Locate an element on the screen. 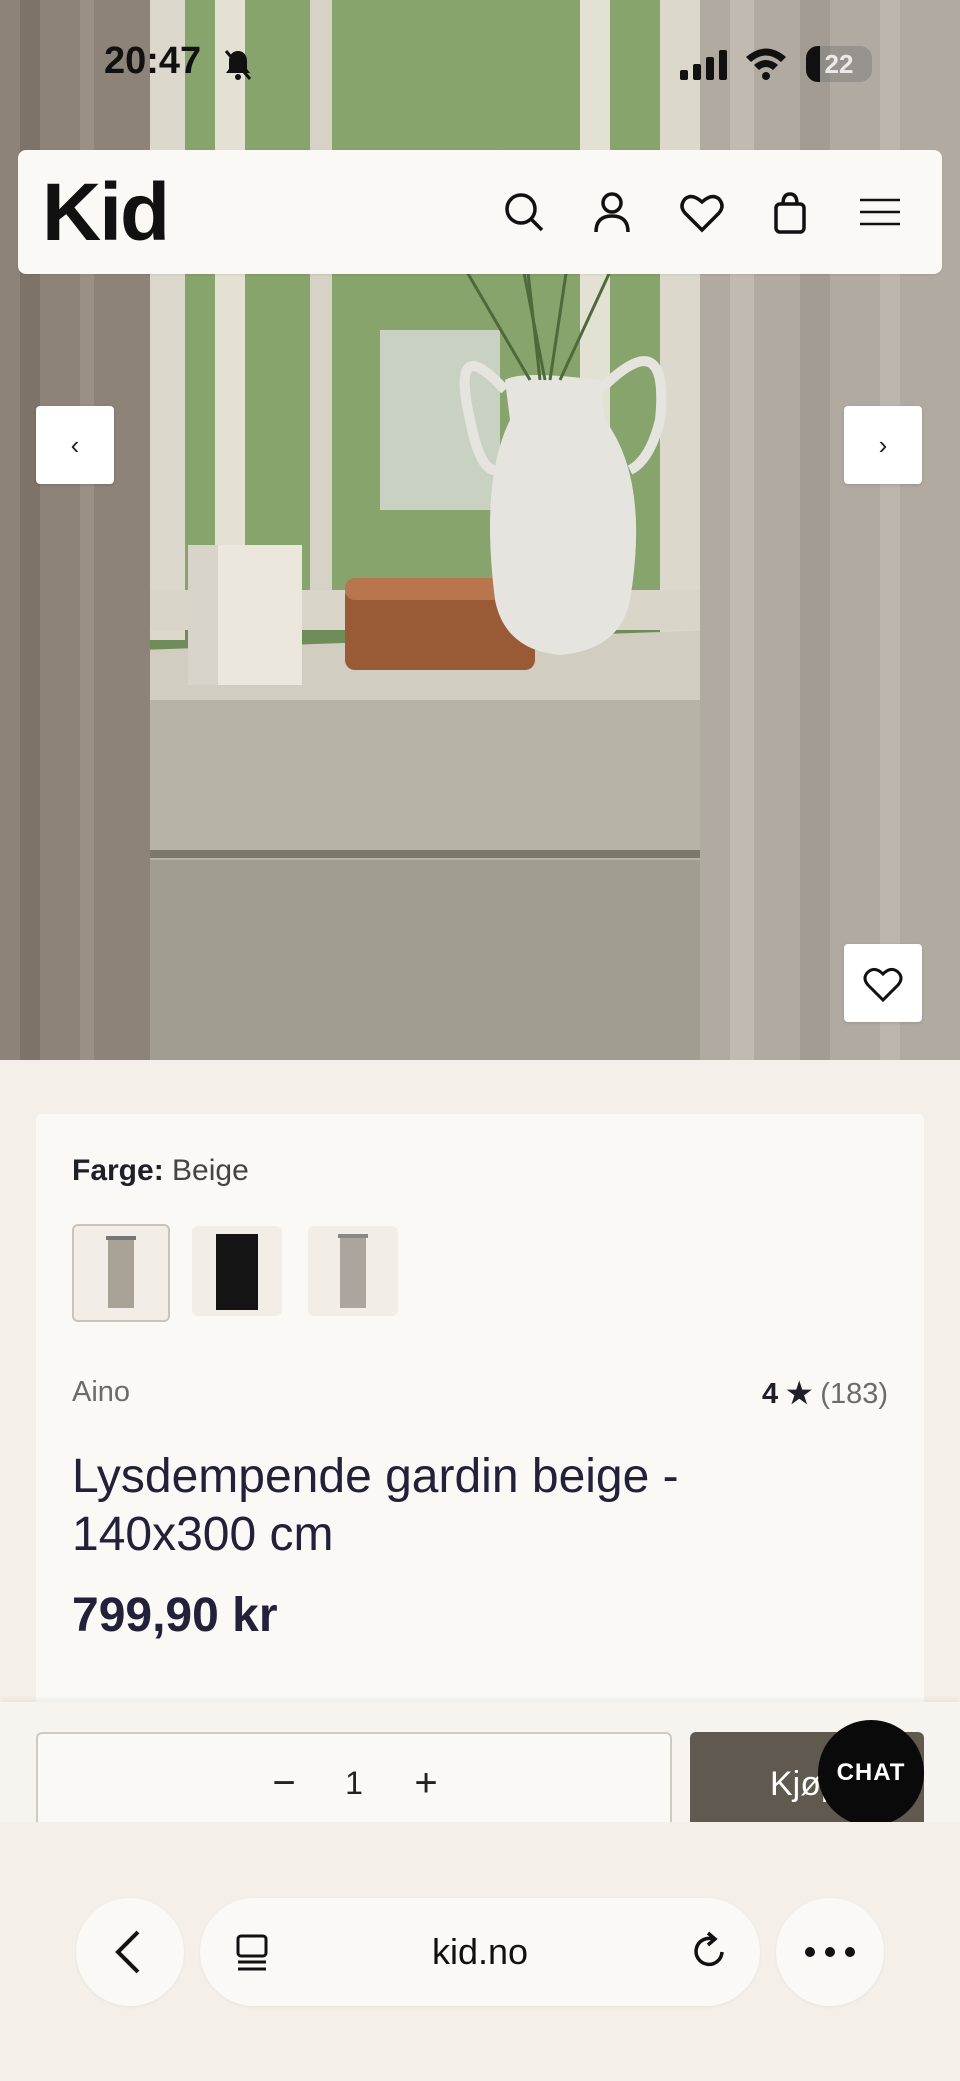  chevron-left-icon: ‹ is located at coordinates (75, 444).